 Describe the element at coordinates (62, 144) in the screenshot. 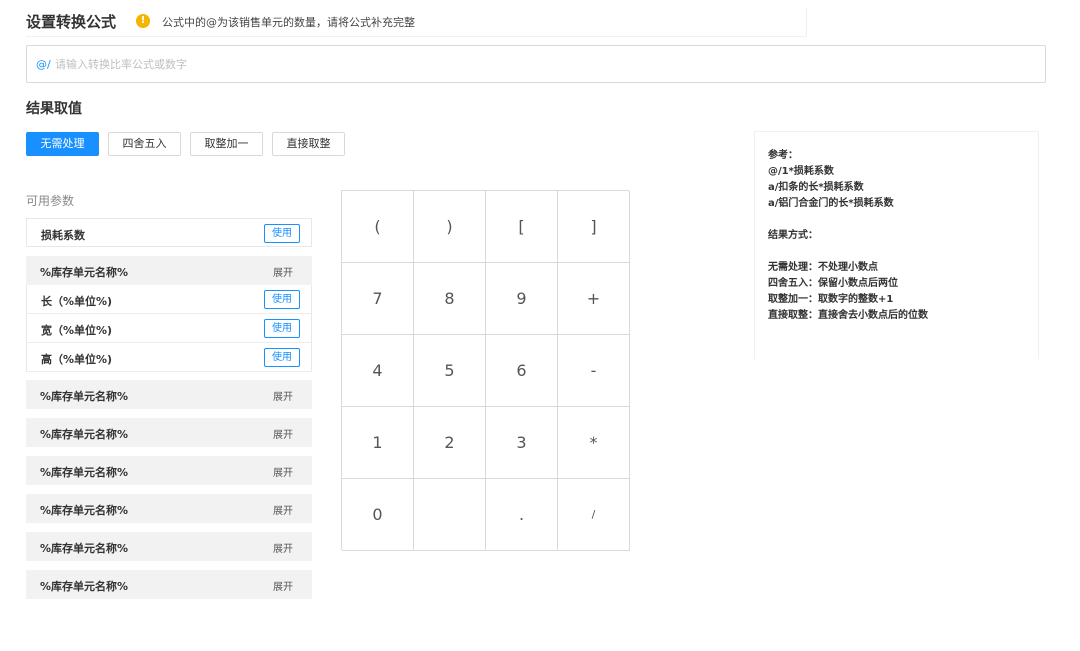

I see `result-option-none: 无需处理` at that location.